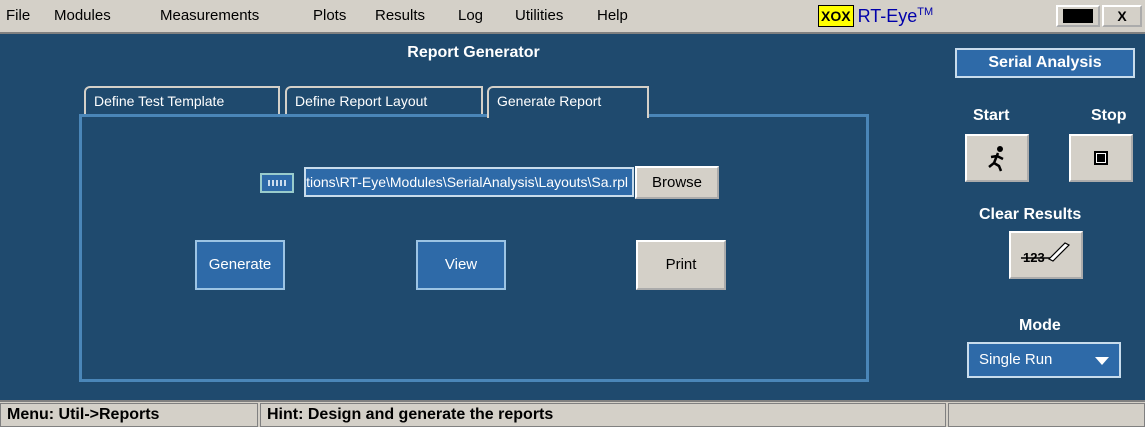  I want to click on menu-modules: Modules, so click(82, 15).